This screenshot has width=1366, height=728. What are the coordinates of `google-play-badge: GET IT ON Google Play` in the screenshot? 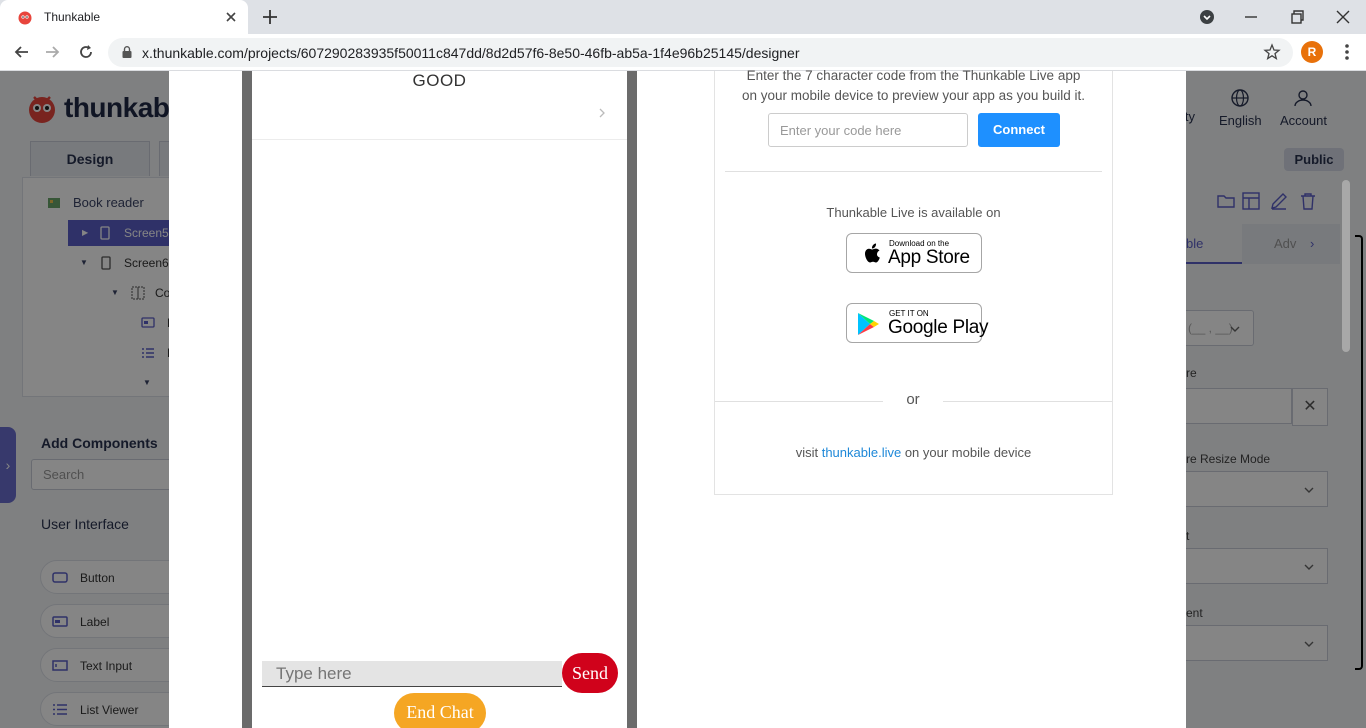 It's located at (917, 323).